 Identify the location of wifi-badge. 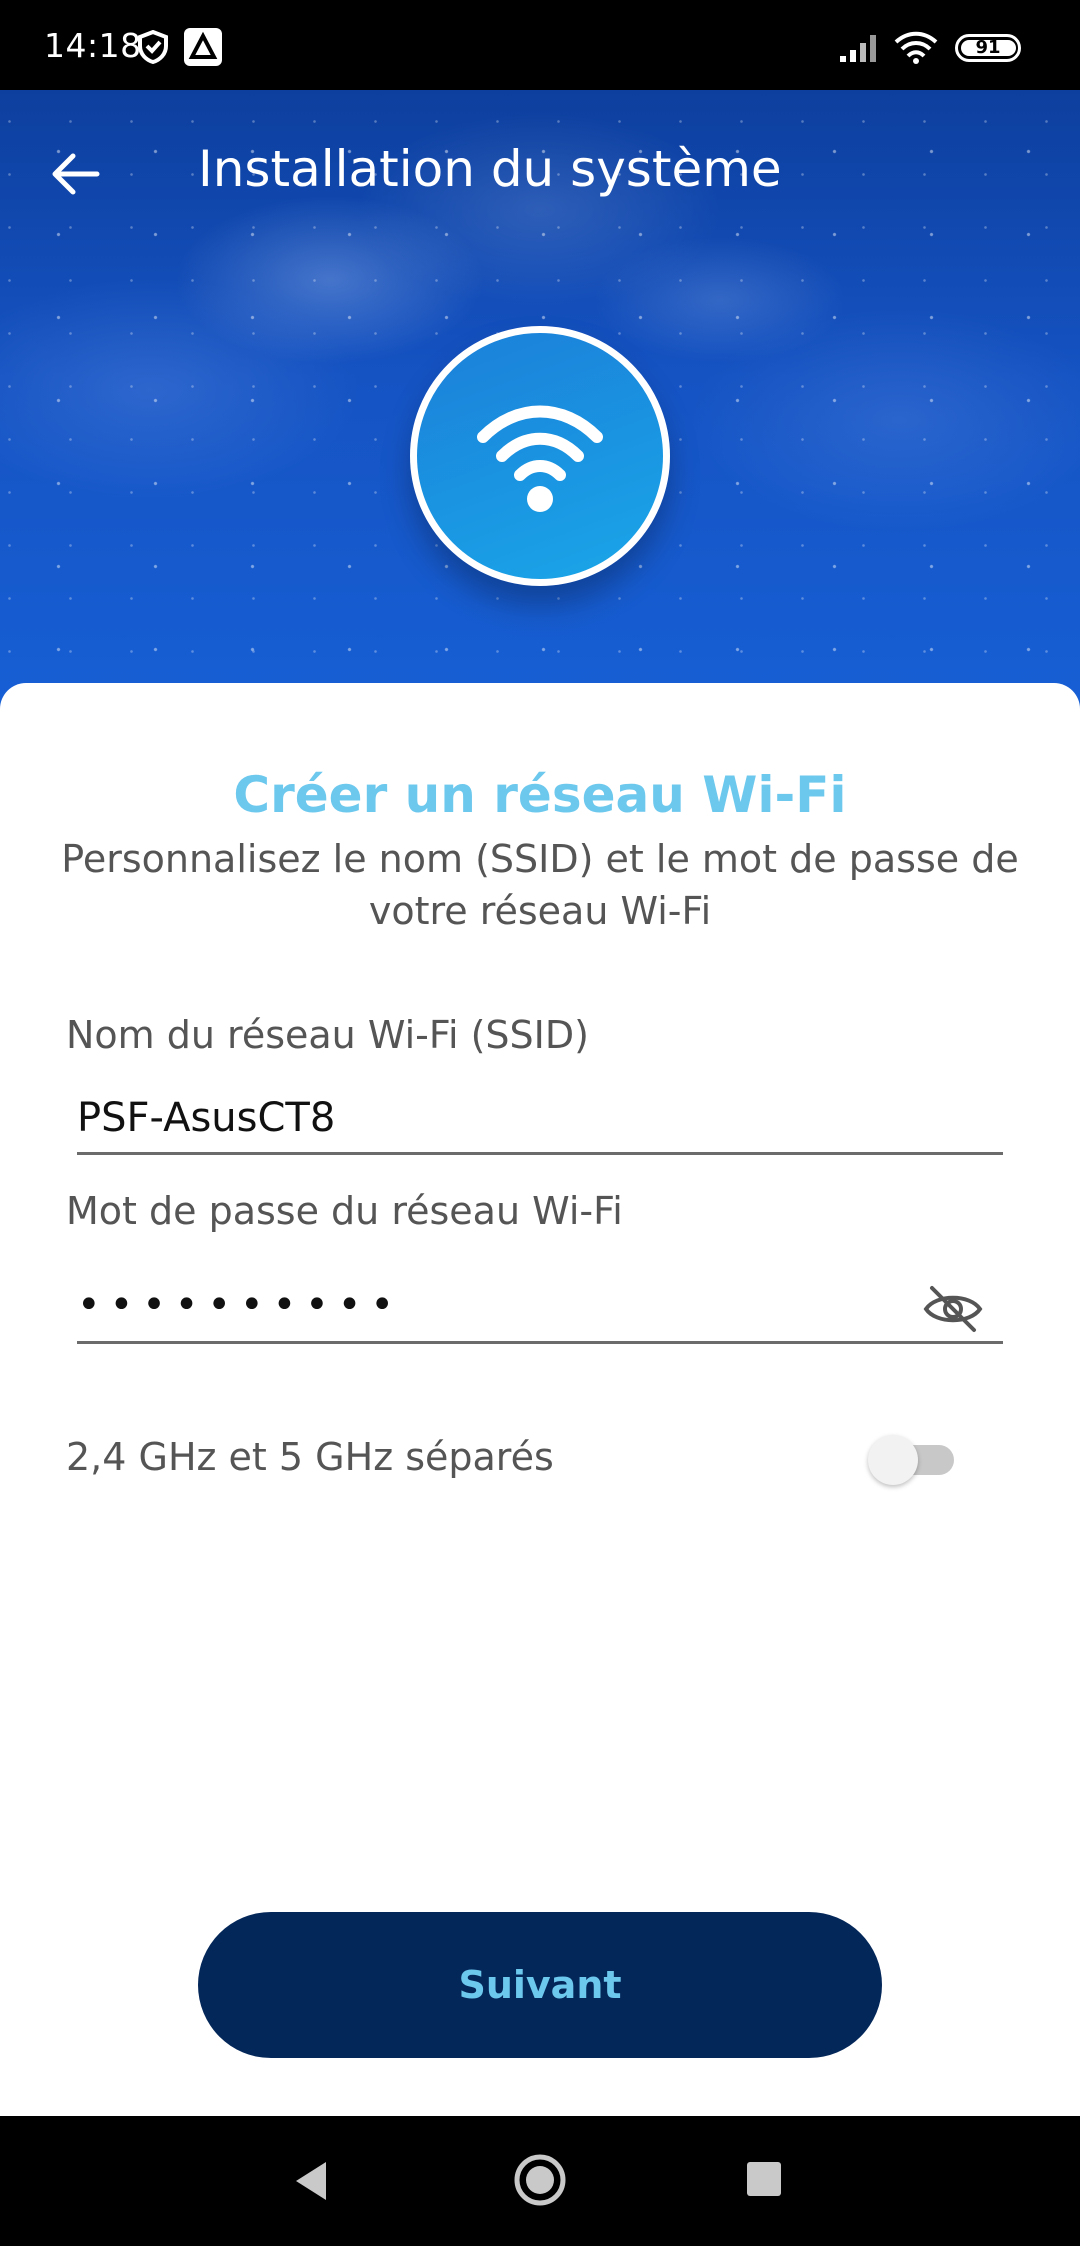
(540, 456).